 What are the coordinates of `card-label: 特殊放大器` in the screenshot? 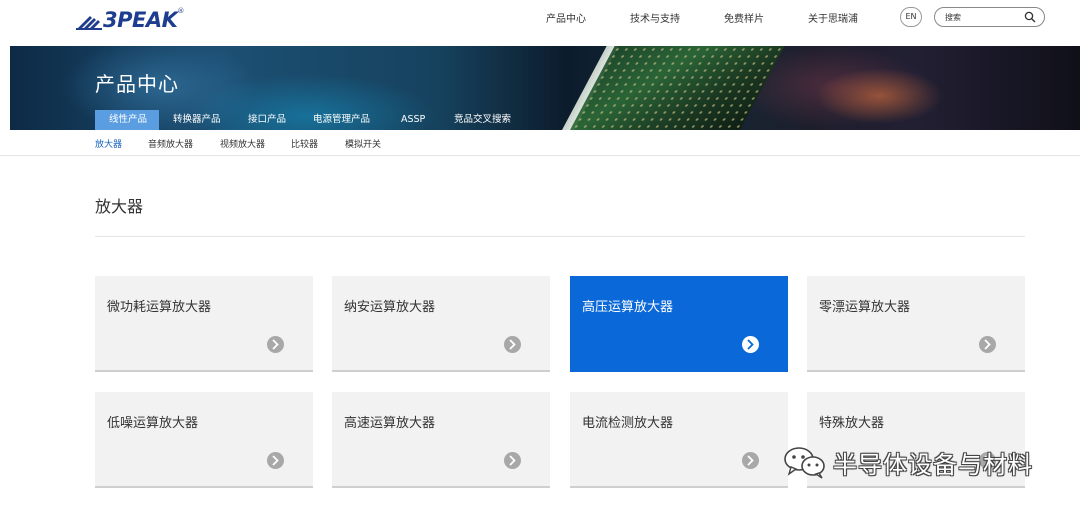 It's located at (852, 423).